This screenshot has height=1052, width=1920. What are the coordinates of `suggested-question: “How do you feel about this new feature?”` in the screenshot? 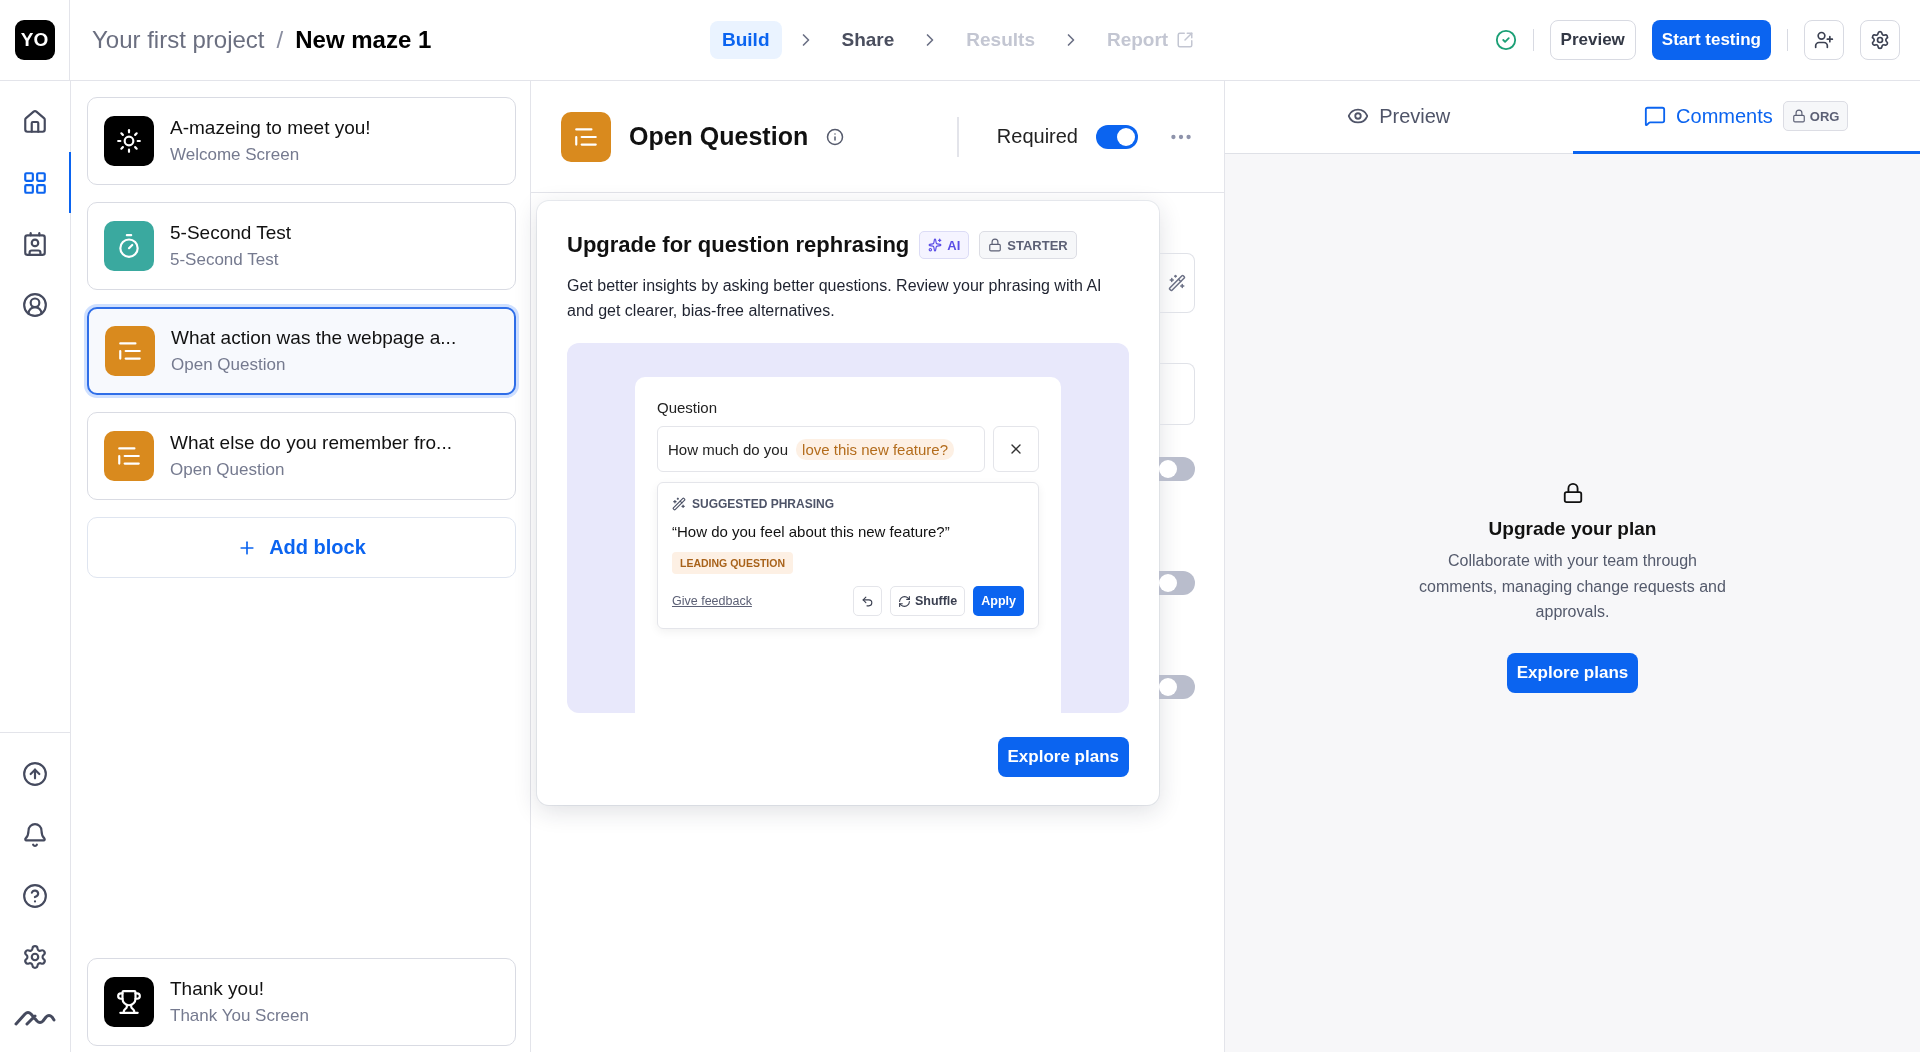 It's located at (811, 531).